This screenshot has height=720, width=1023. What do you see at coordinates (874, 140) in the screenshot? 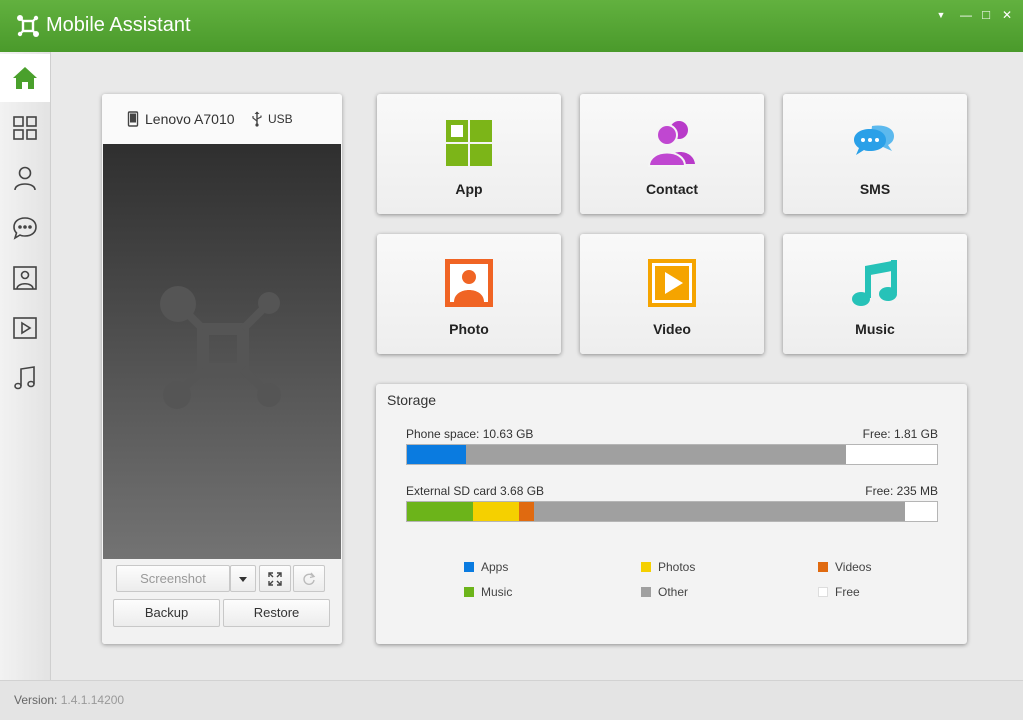
I see `sms-icon` at bounding box center [874, 140].